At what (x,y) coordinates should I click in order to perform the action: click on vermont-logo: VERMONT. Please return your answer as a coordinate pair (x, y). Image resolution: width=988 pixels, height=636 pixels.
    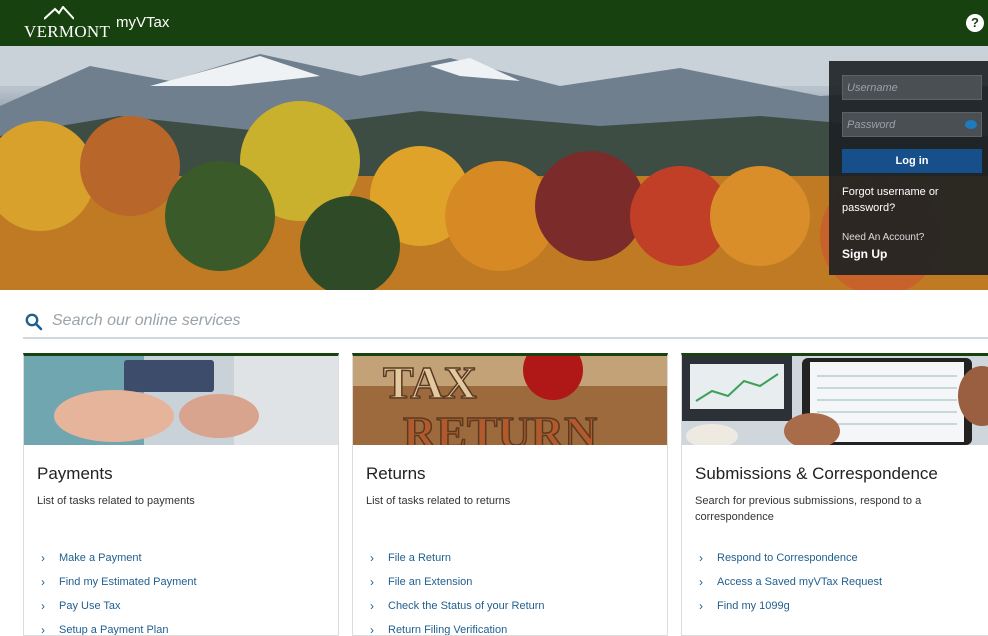
    Looking at the image, I should click on (64, 23).